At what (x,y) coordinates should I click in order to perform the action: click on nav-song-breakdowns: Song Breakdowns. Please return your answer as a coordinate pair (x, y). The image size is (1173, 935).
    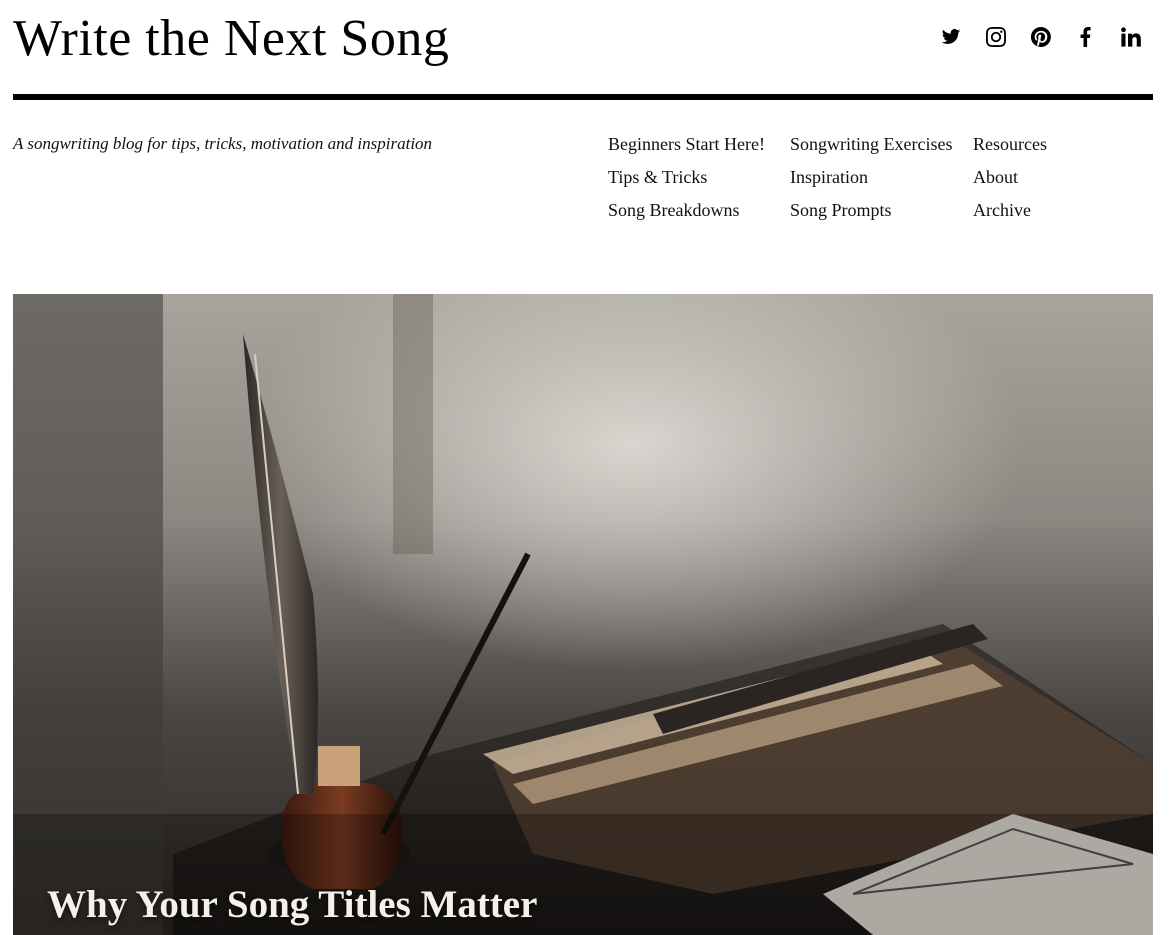
    Looking at the image, I should click on (693, 210).